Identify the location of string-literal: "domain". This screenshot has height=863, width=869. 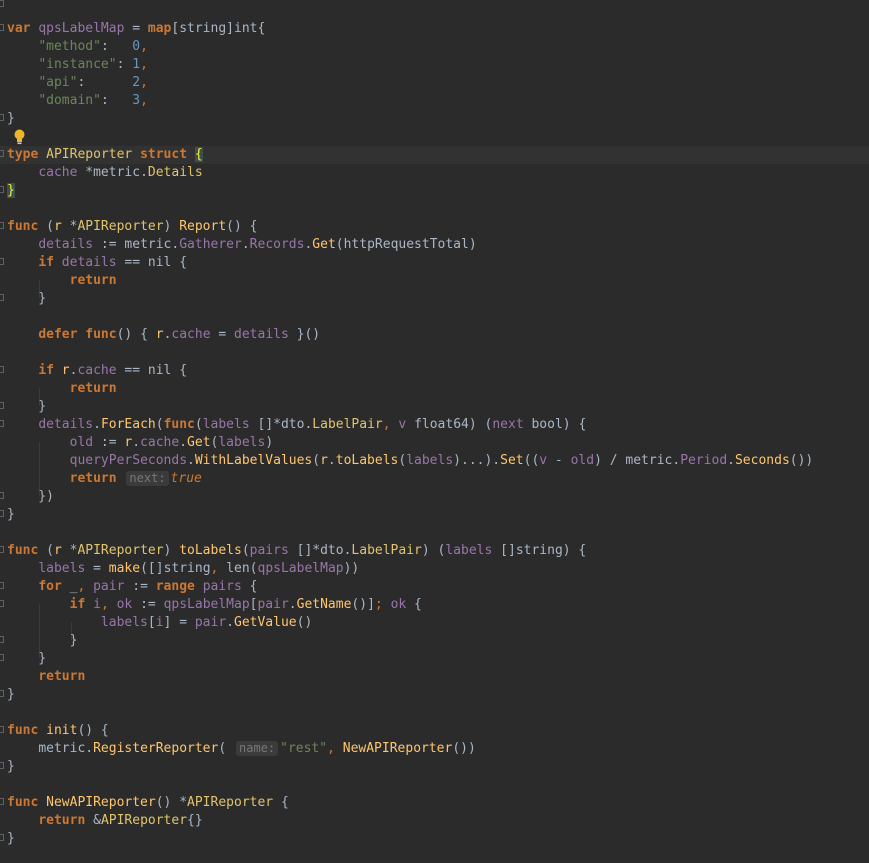
(69, 100).